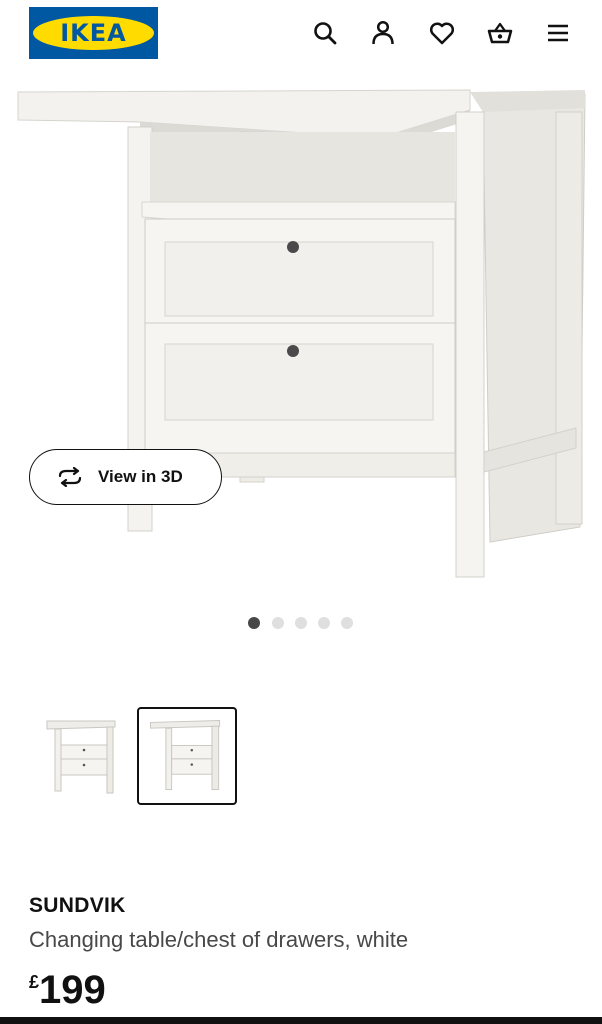 The image size is (602, 1024). I want to click on logo-text: IKEA, so click(93, 33).